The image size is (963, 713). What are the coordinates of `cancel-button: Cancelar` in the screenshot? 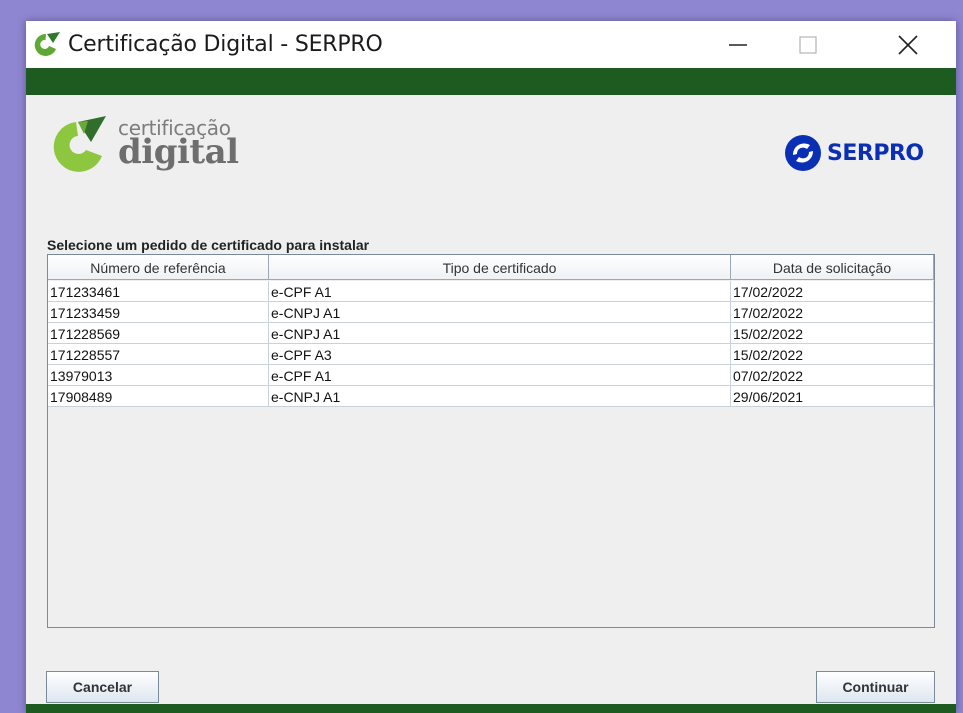 It's located at (102, 687).